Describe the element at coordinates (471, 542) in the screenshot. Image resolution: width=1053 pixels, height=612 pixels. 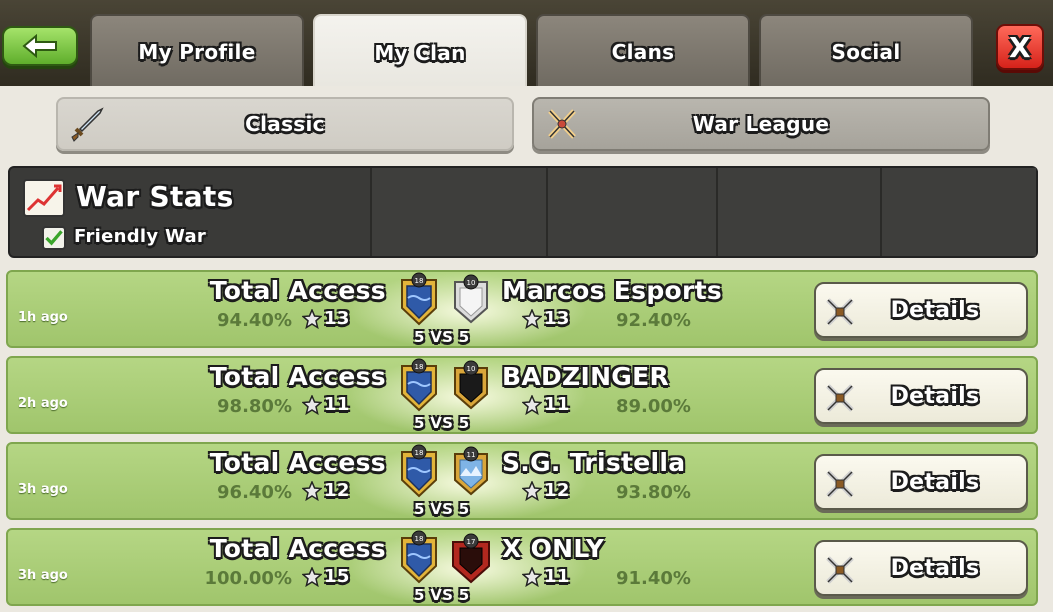
I see `svg-text: 17` at that location.